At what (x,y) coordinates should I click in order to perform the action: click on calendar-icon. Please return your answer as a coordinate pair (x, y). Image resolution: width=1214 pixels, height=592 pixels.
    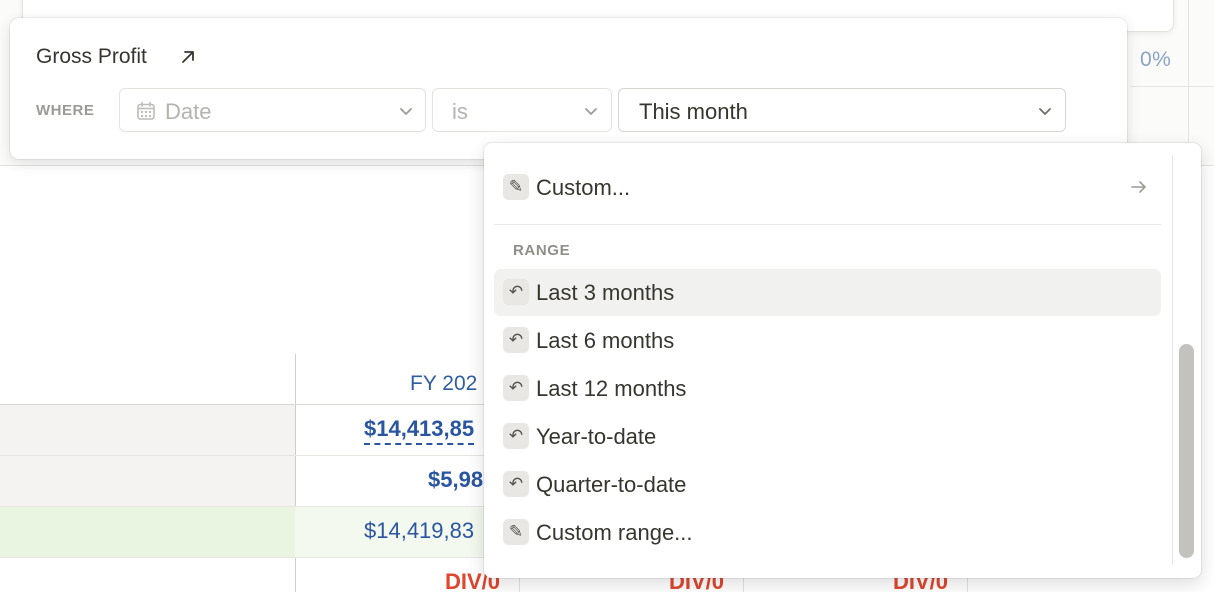
    Looking at the image, I should click on (146, 110).